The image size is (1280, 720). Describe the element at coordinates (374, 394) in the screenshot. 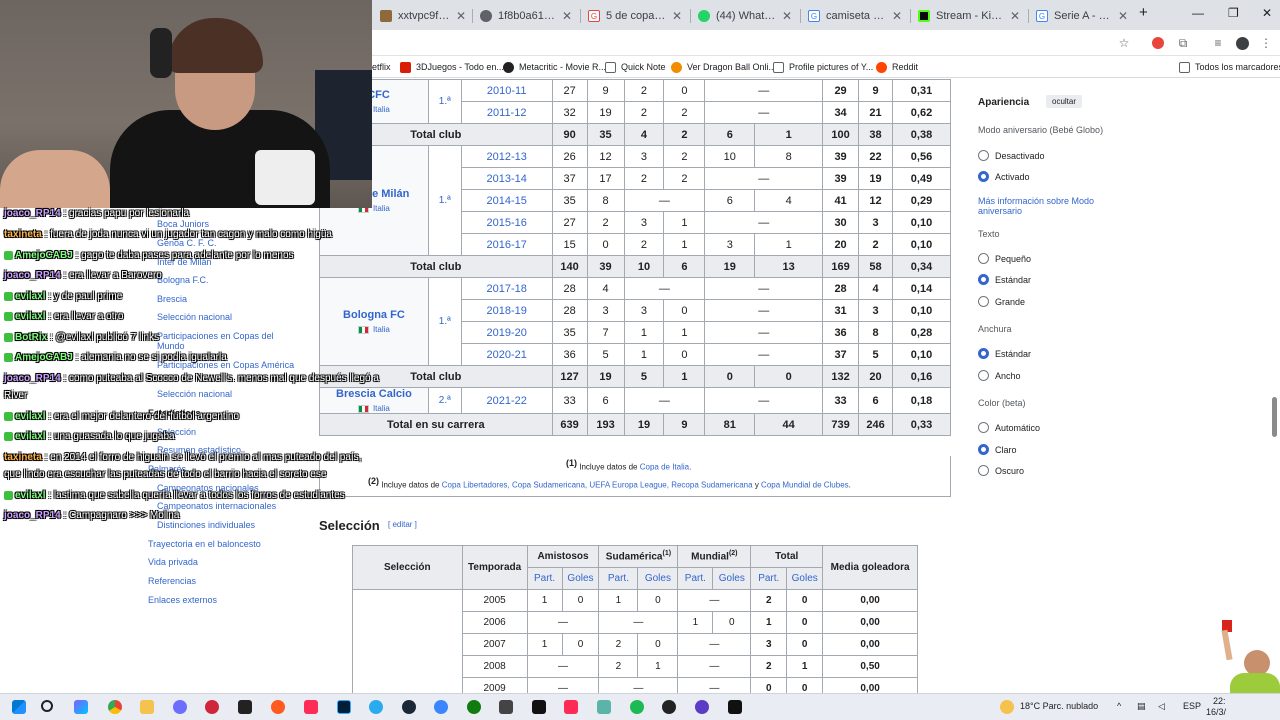

I see `club-name: Brescia Calcio` at that location.